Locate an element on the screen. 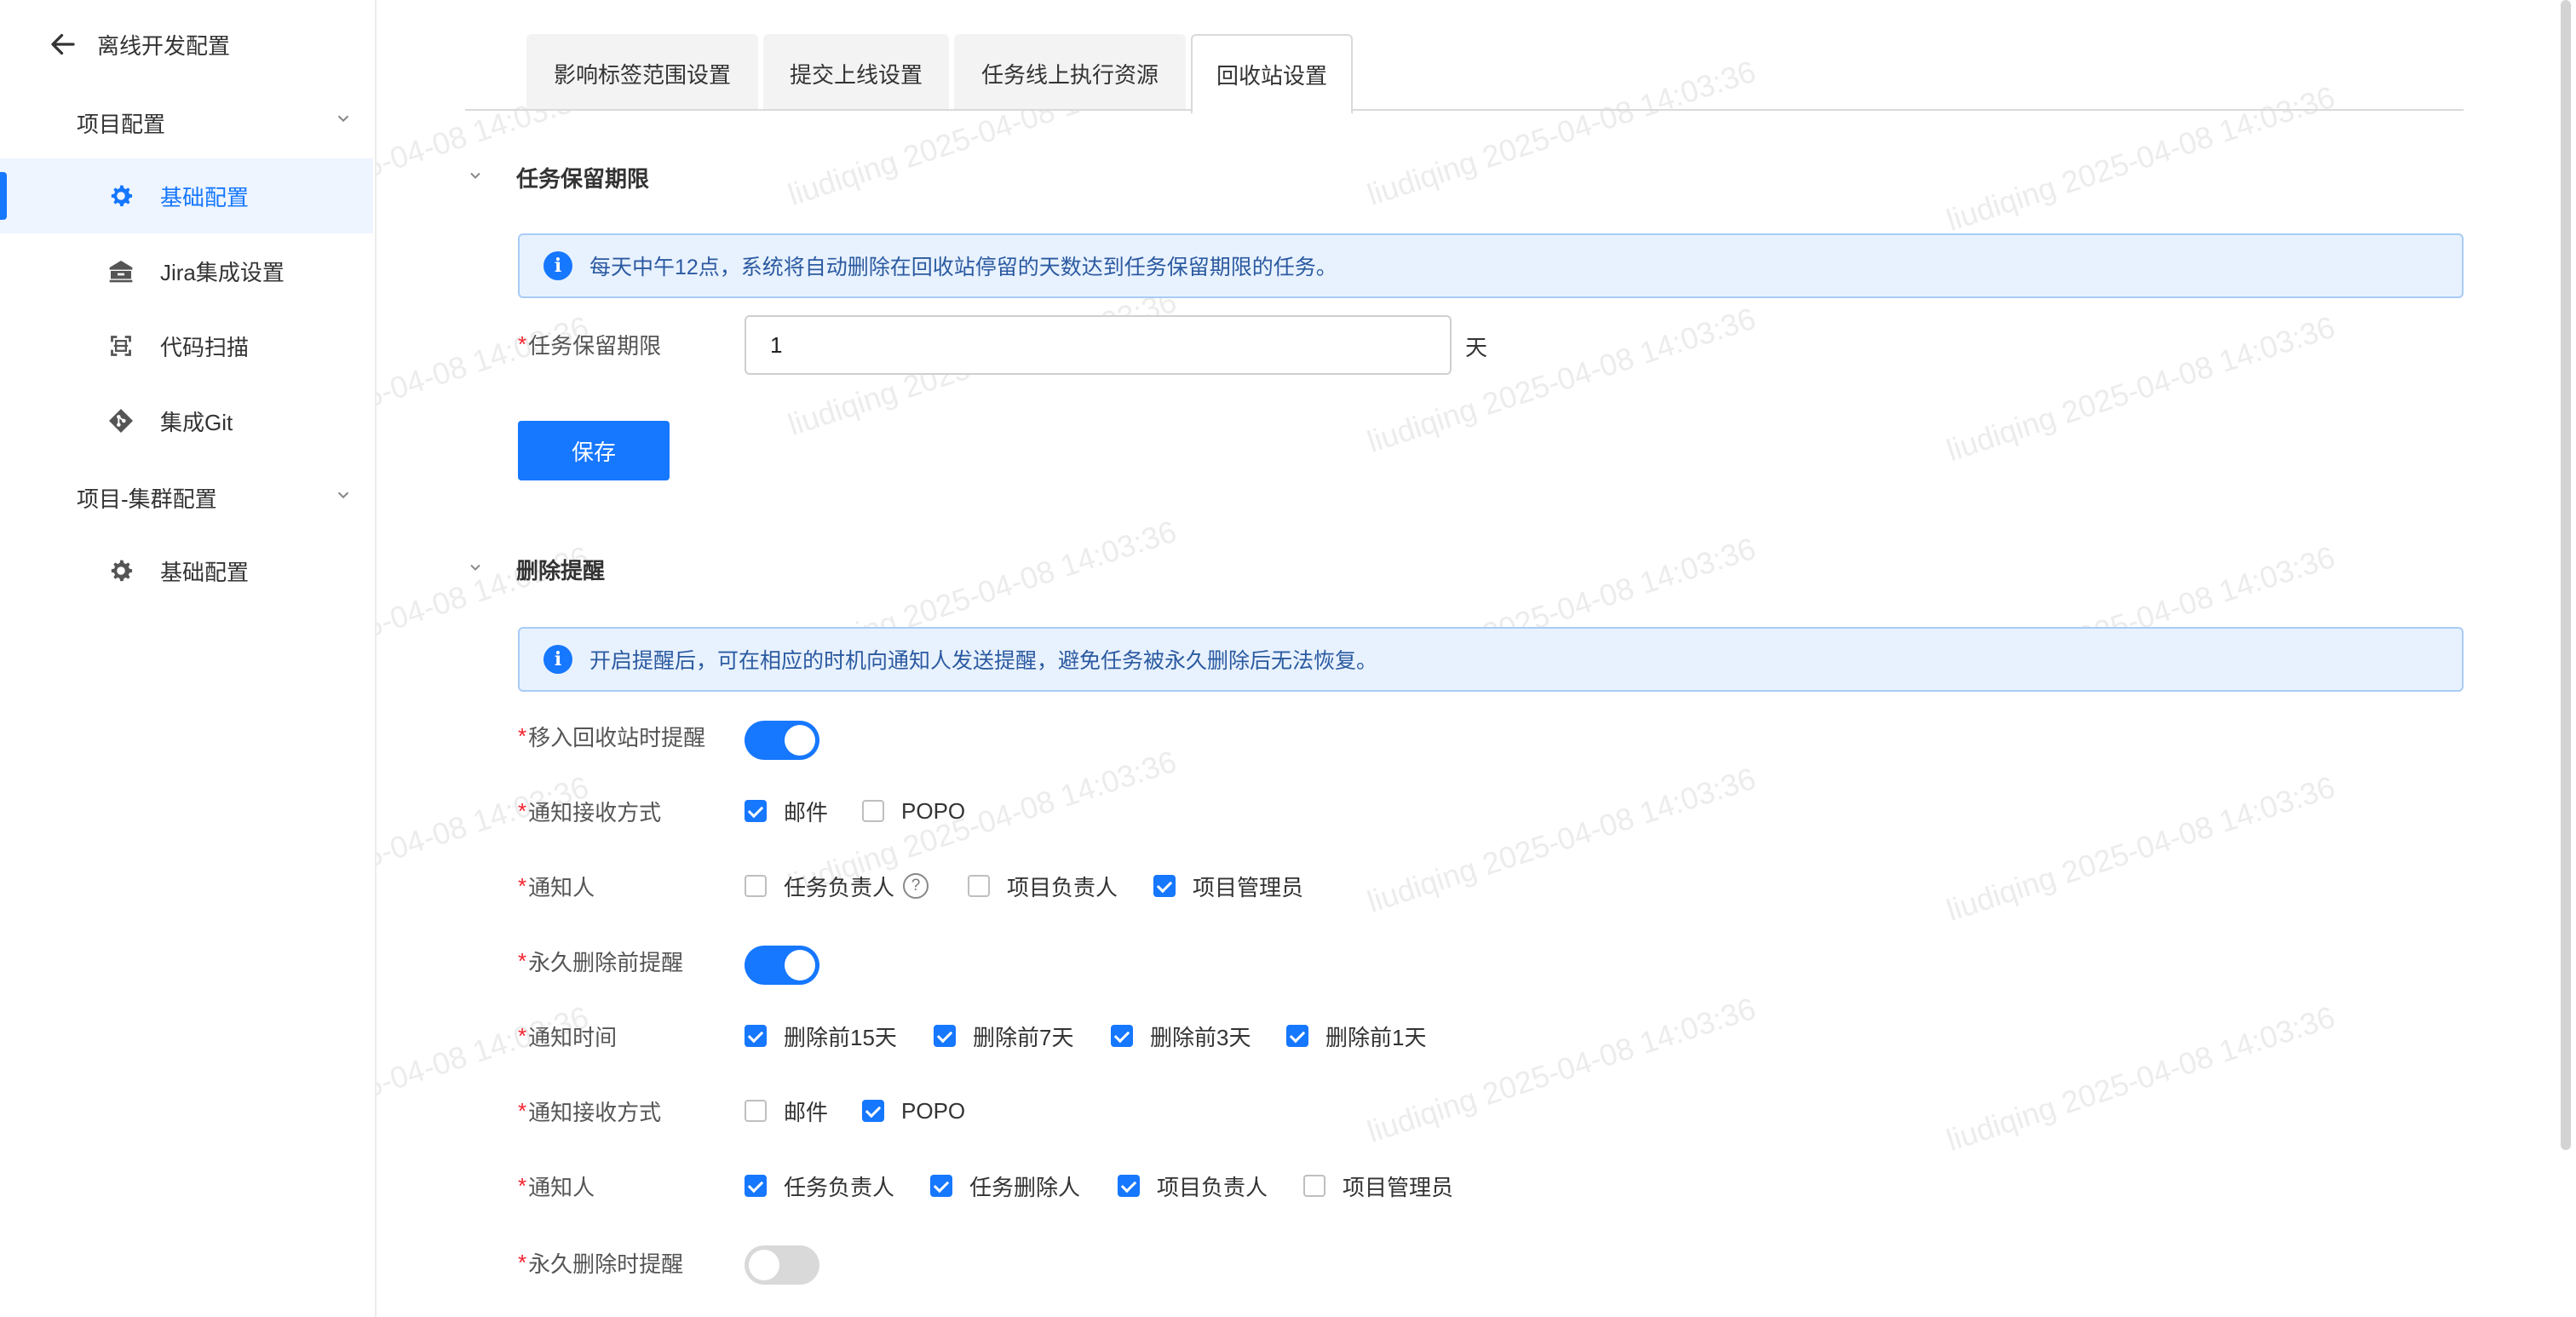  notify-time-label: * 通知时间 is located at coordinates (568, 1036).